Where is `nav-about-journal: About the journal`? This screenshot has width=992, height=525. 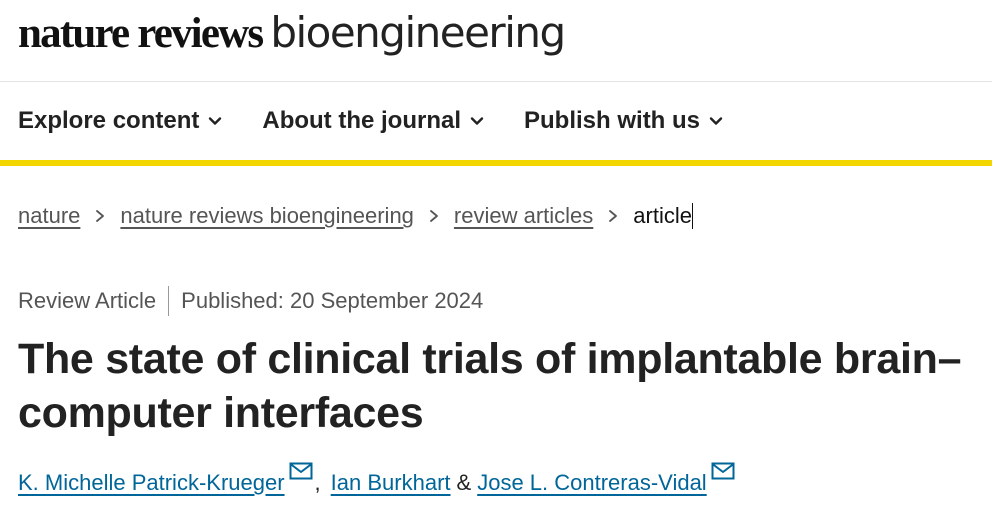 nav-about-journal: About the journal is located at coordinates (373, 121).